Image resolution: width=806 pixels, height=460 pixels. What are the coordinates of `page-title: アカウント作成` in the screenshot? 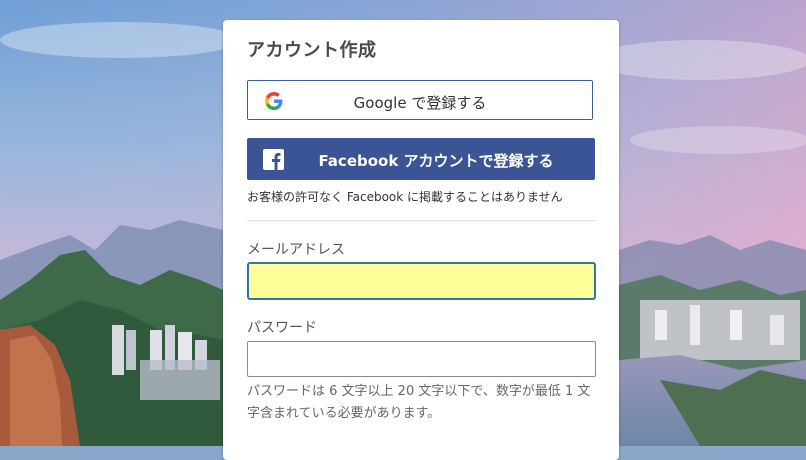 It's located at (312, 50).